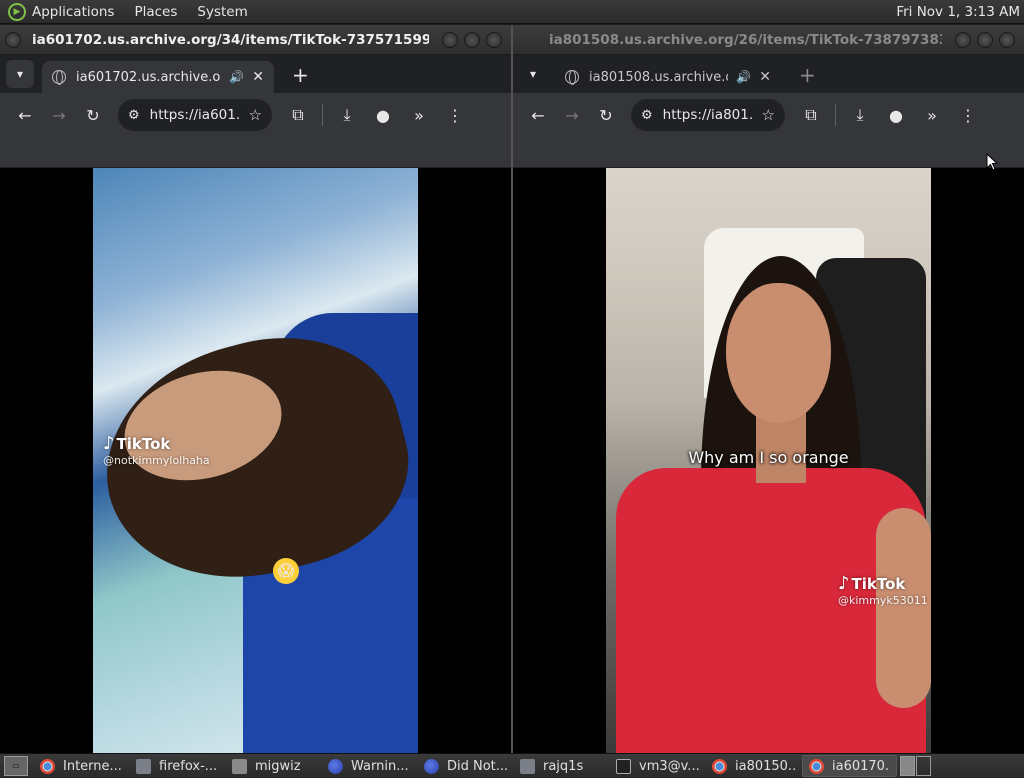  I want to click on folder-icon, so click(239, 766).